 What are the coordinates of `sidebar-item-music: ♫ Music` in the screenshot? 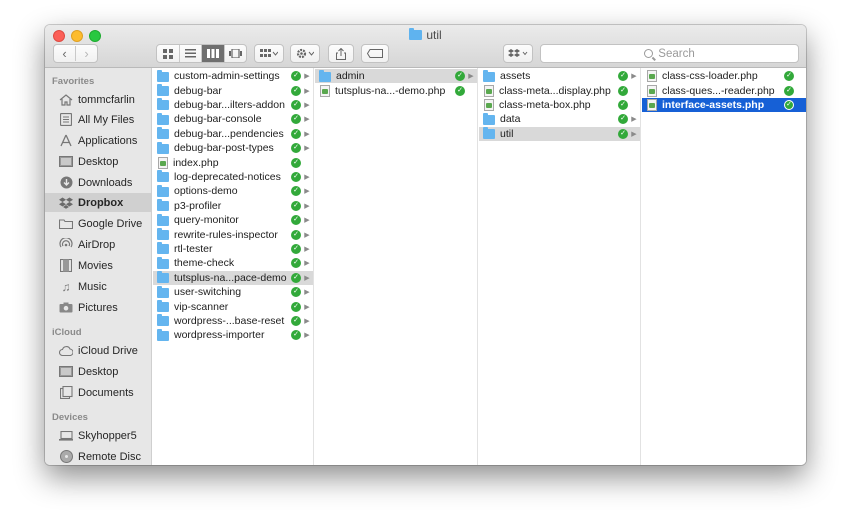 It's located at (98, 286).